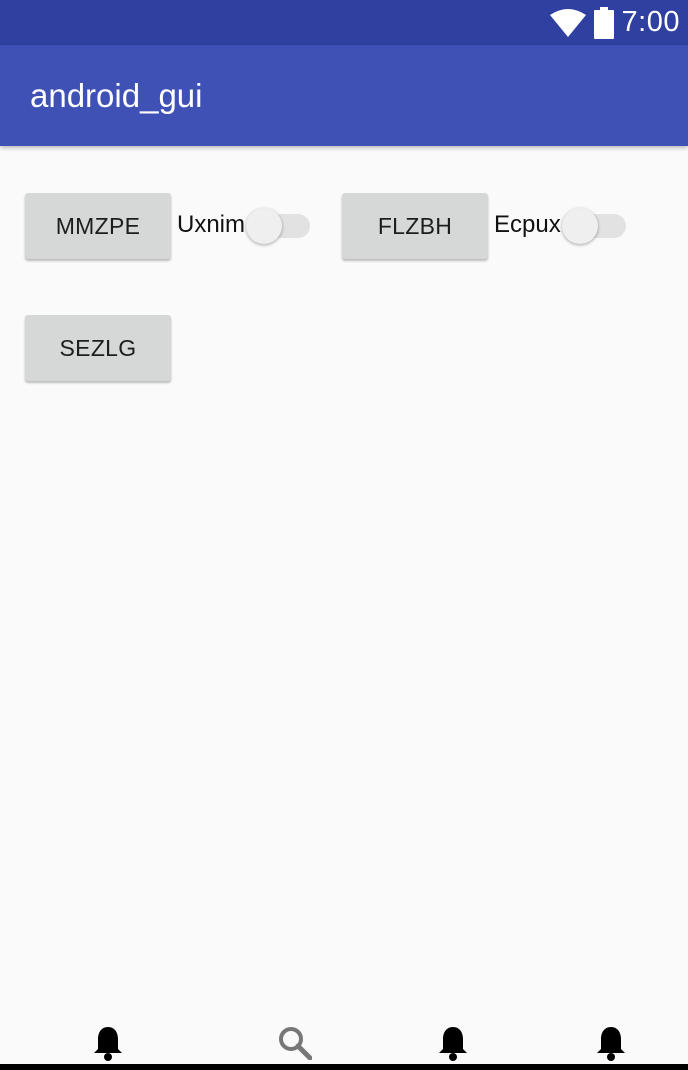  What do you see at coordinates (415, 226) in the screenshot?
I see `flzbh-button: FLZBH` at bounding box center [415, 226].